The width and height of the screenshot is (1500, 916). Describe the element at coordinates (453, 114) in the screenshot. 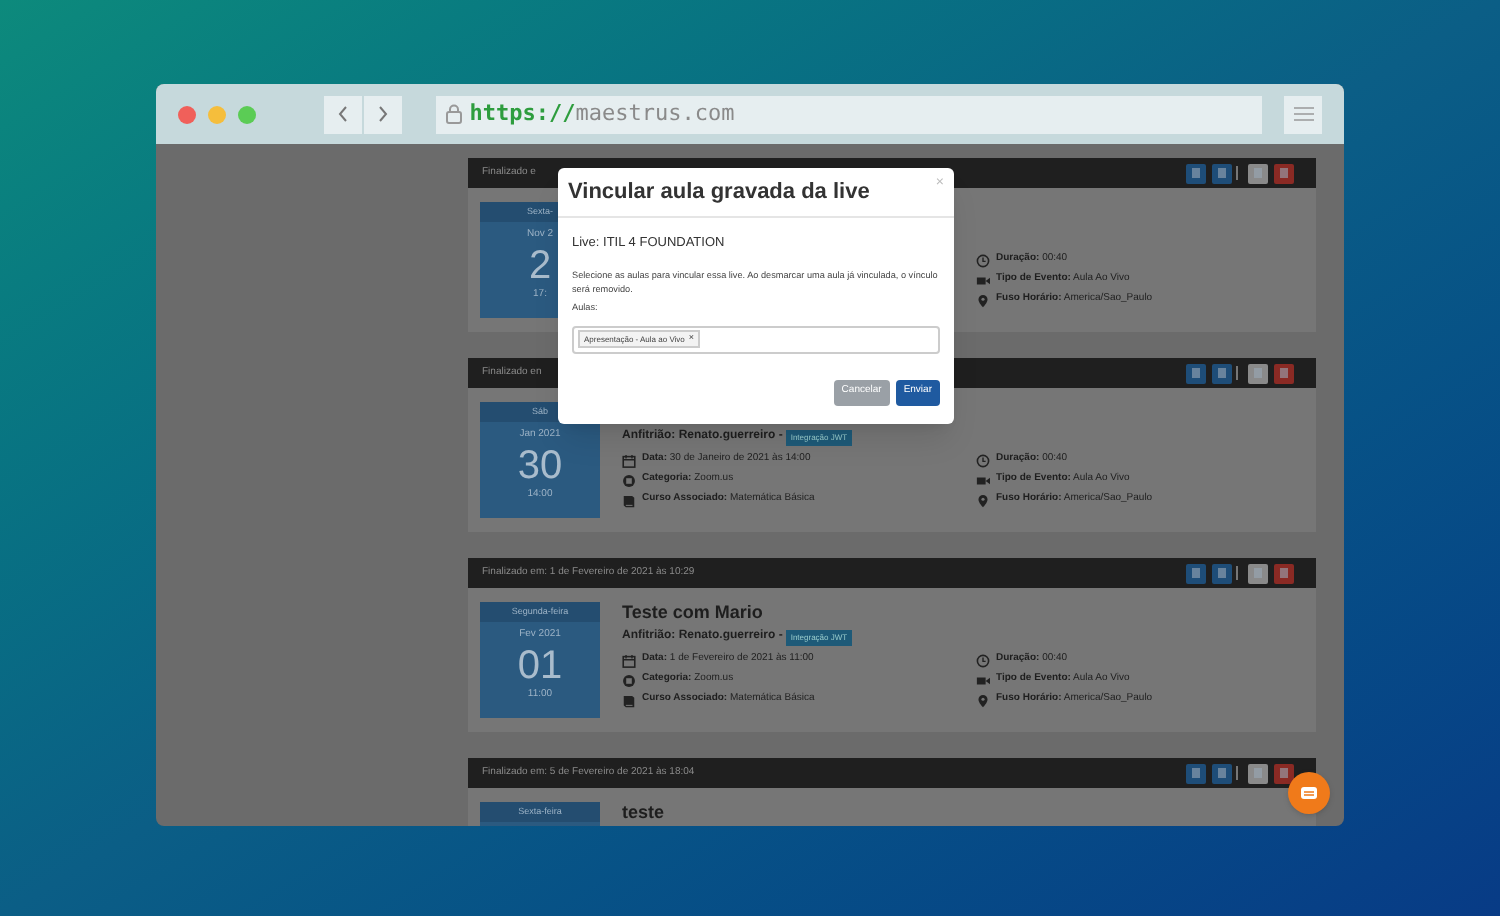

I see `lock-icon` at that location.